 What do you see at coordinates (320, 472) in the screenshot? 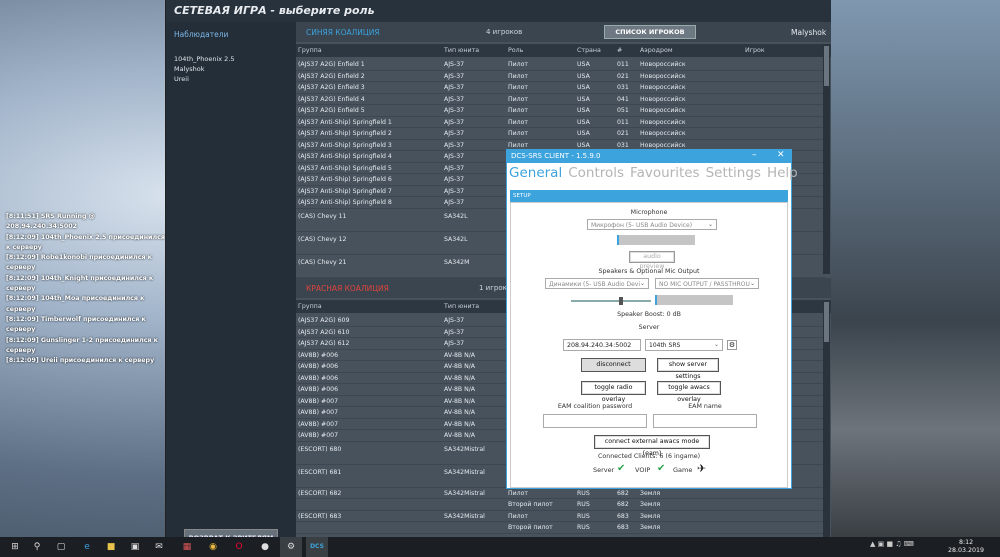
I see `table-cell: (ESCORT) 681` at bounding box center [320, 472].